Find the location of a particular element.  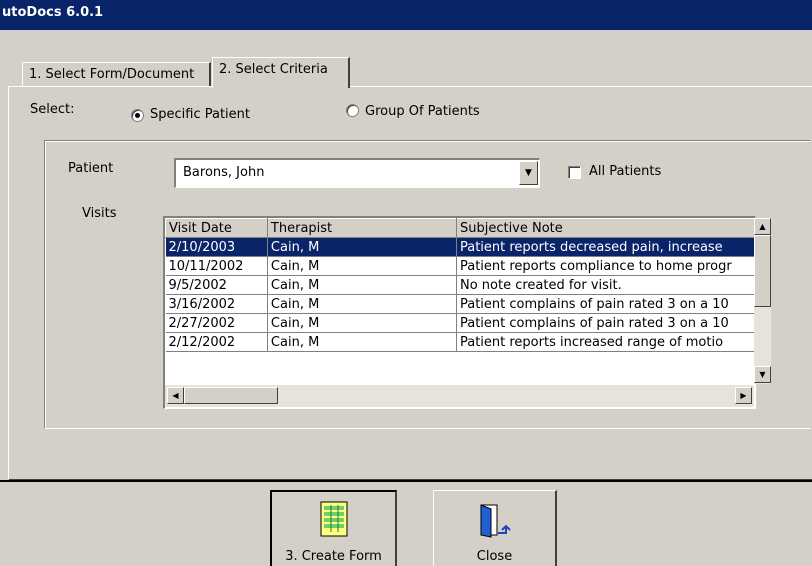

close-label: Close is located at coordinates (494, 556).